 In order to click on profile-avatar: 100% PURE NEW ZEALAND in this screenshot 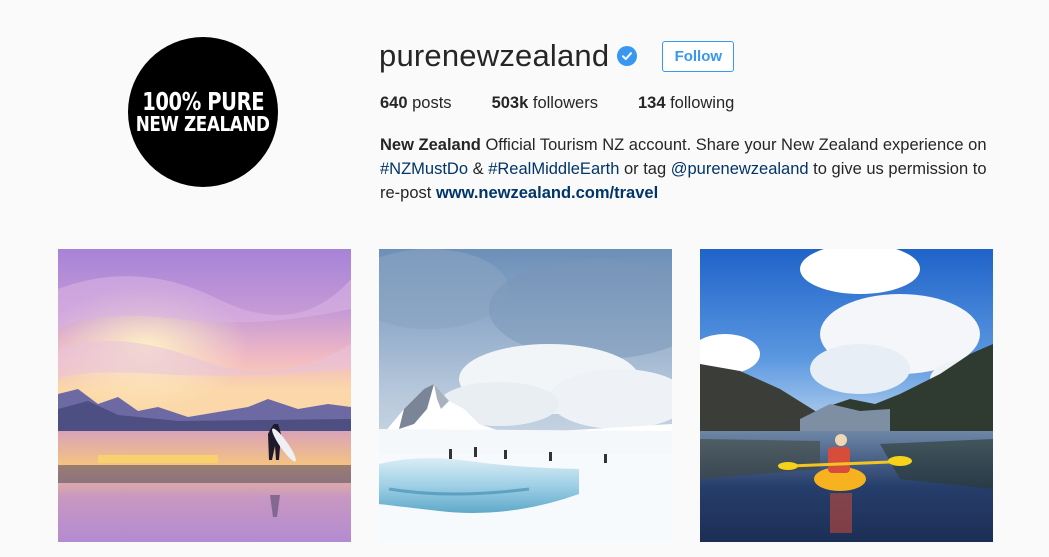, I will do `click(203, 112)`.